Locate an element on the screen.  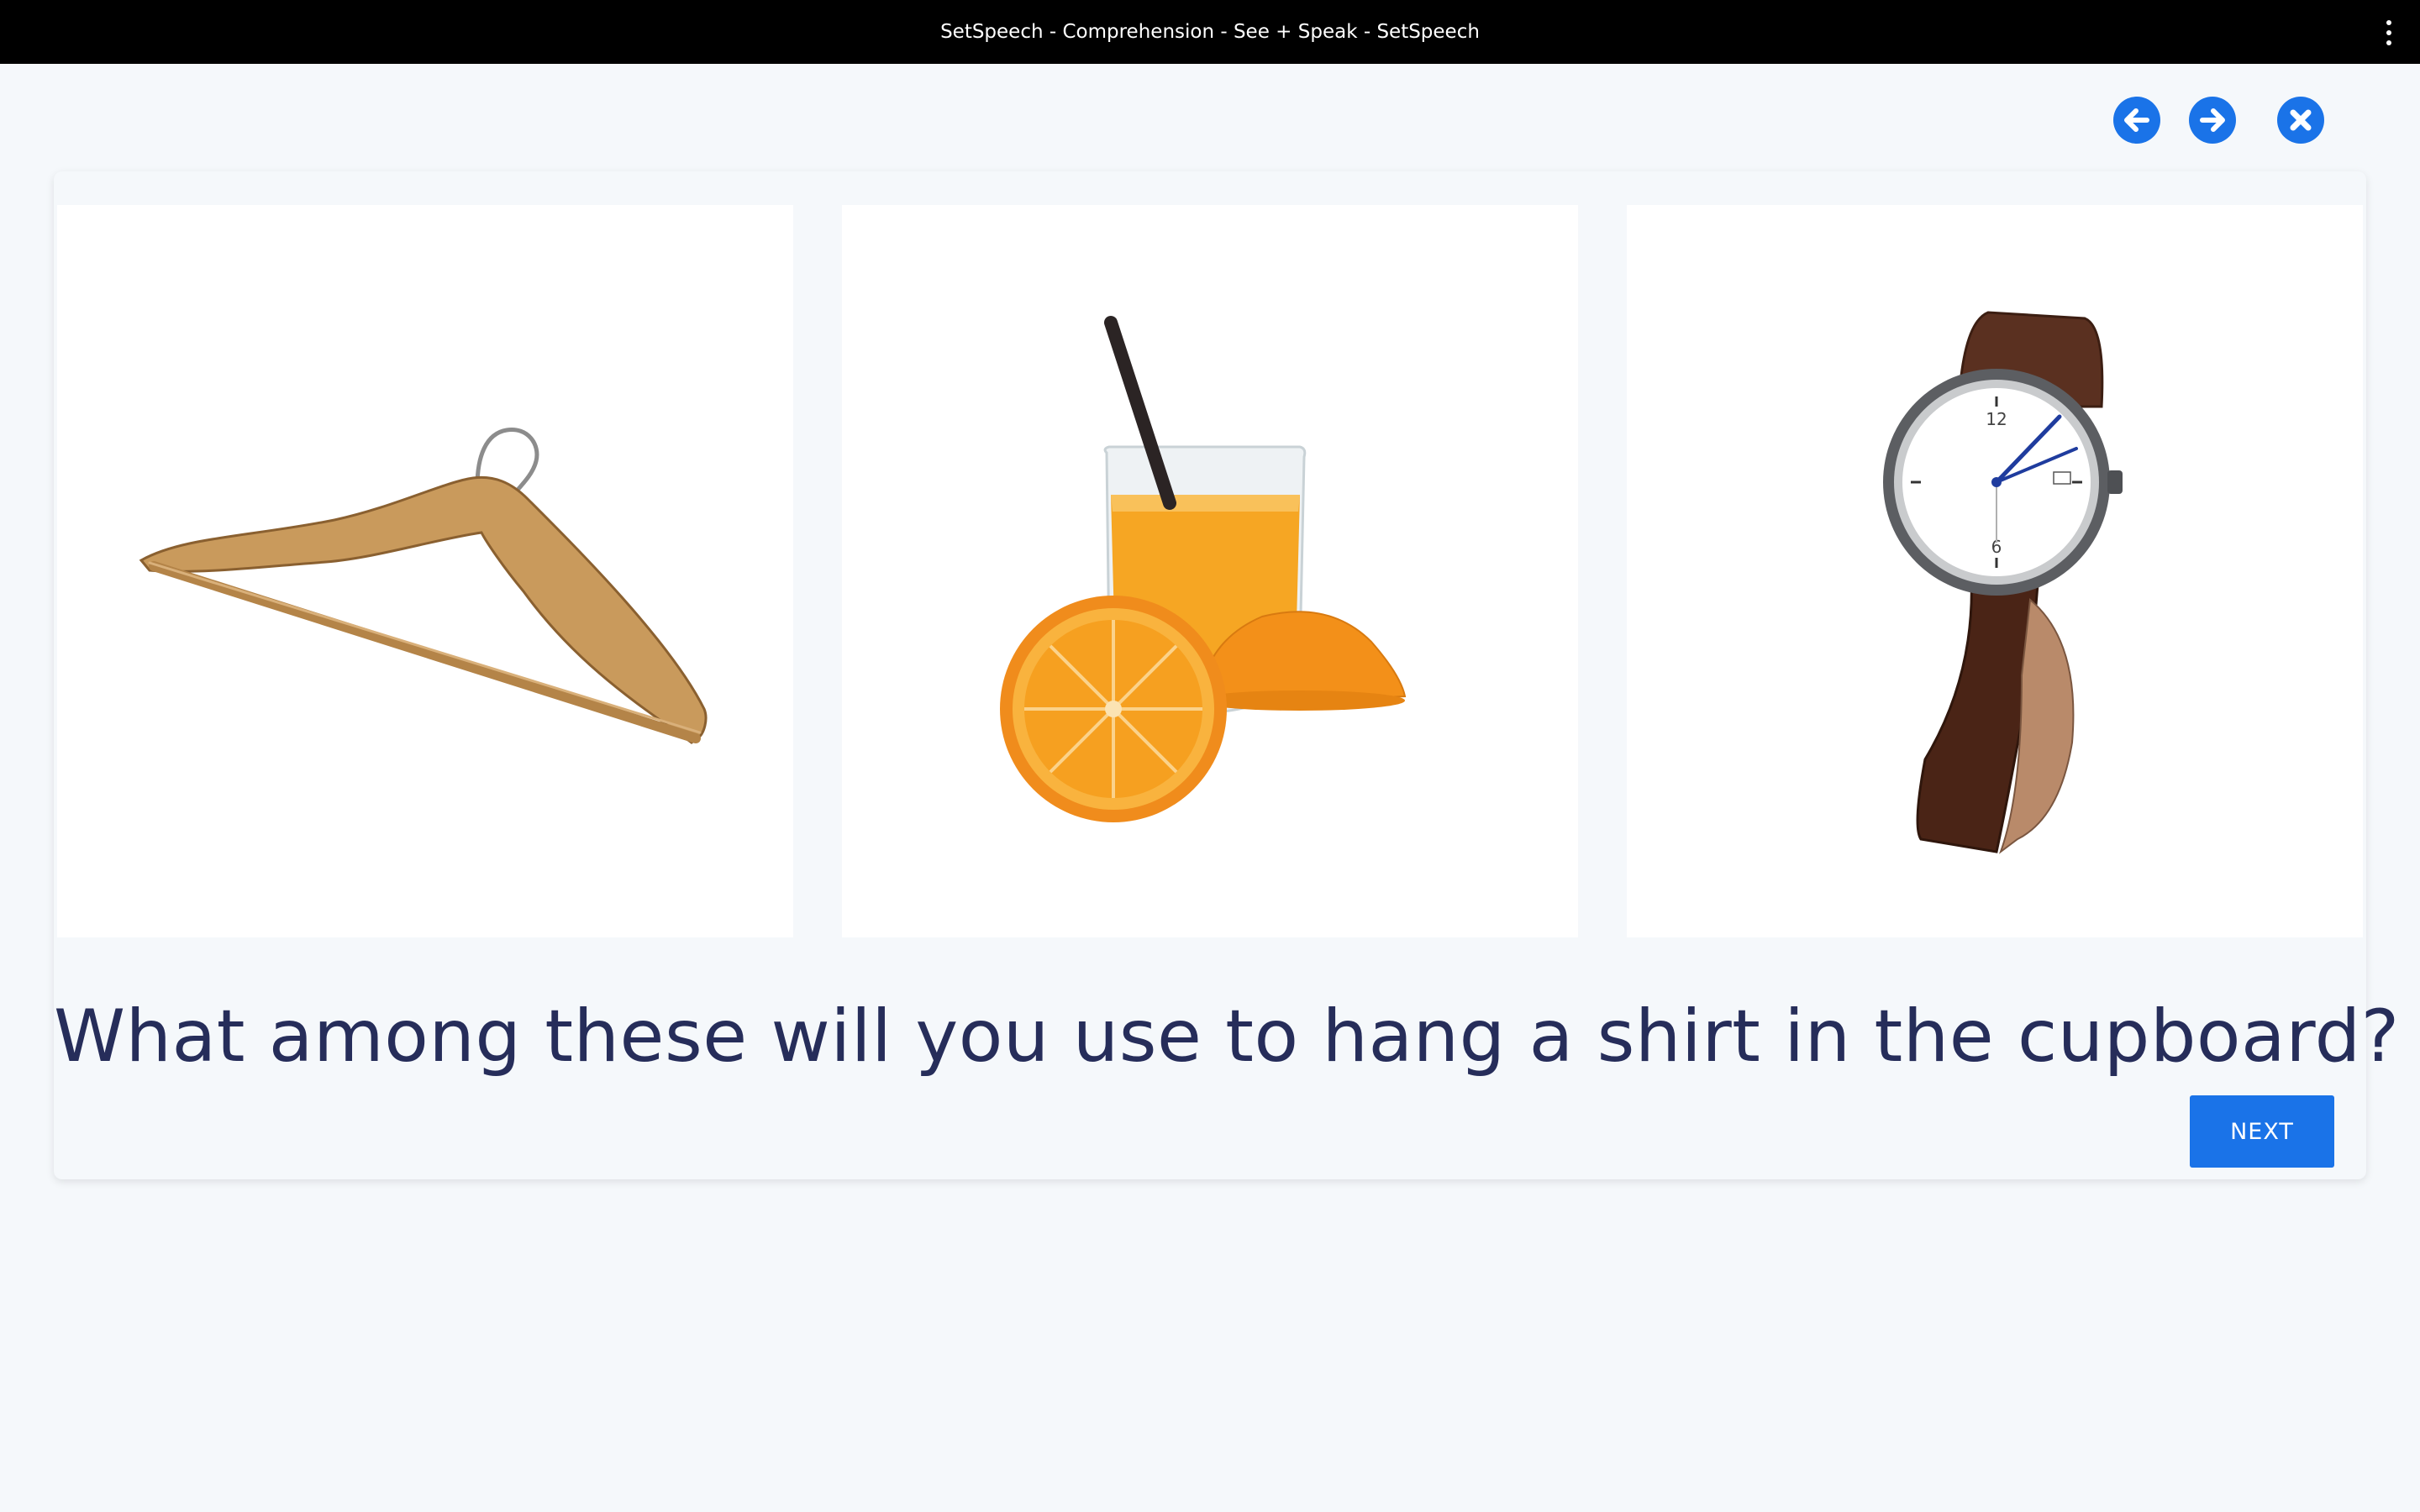
arrow-right-icon is located at coordinates (2212, 120).